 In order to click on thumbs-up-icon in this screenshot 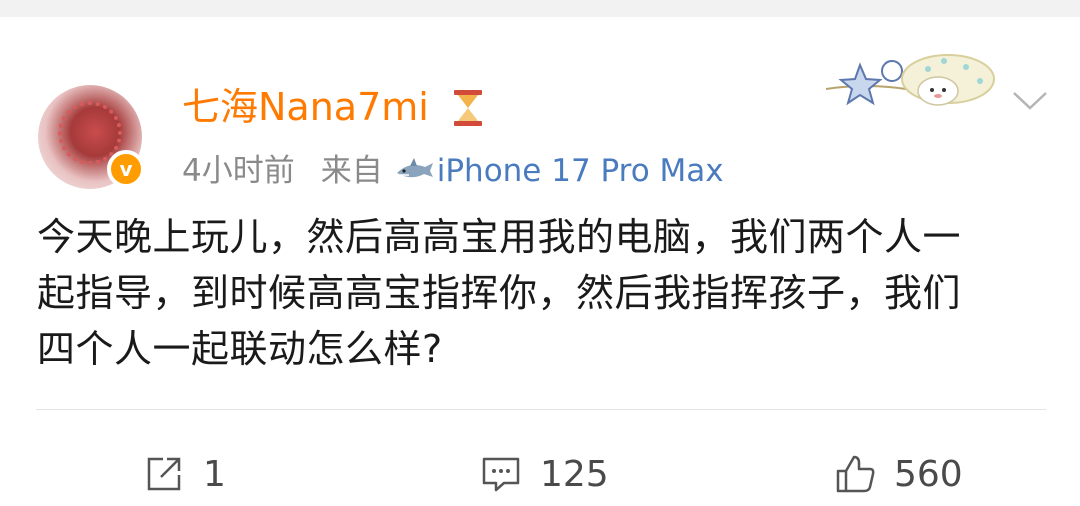, I will do `click(855, 474)`.